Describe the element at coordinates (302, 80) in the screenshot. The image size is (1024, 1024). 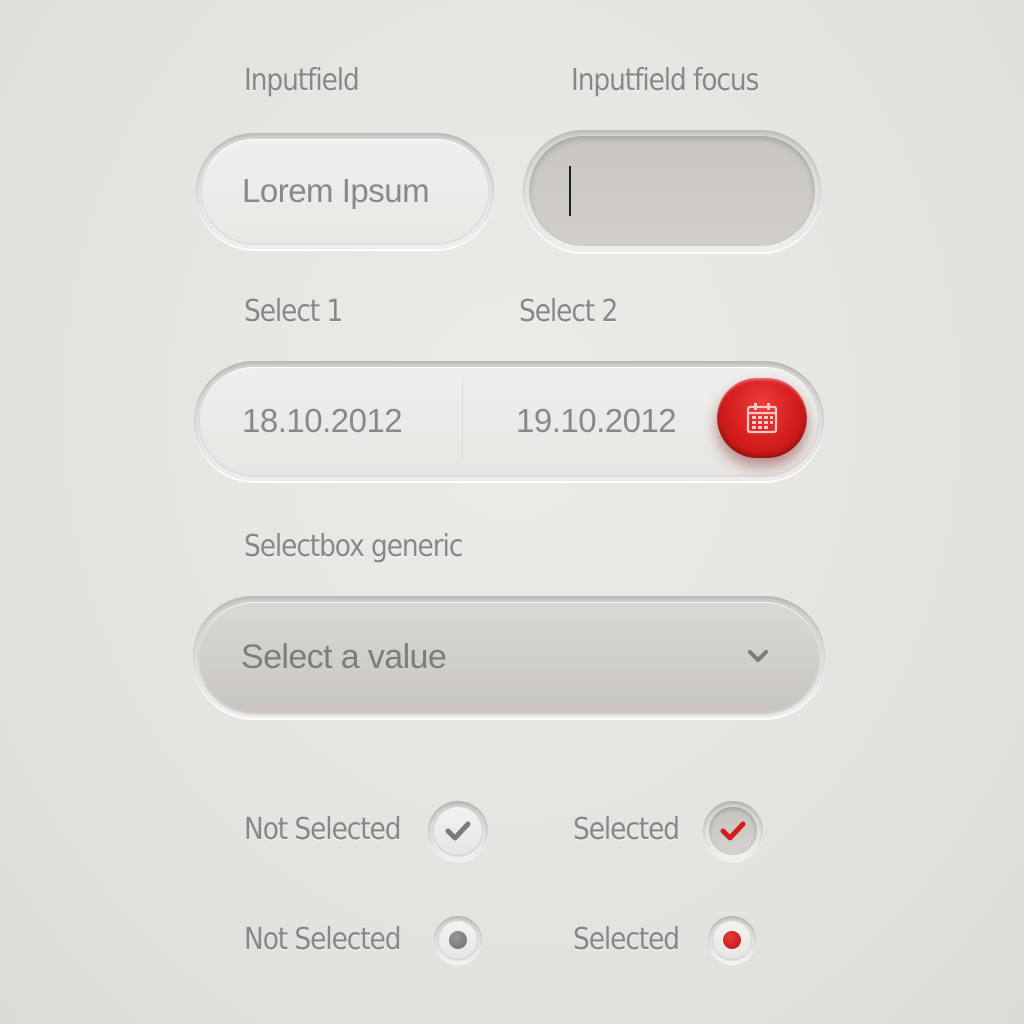
I see `inputfield-label: Inputfield` at that location.